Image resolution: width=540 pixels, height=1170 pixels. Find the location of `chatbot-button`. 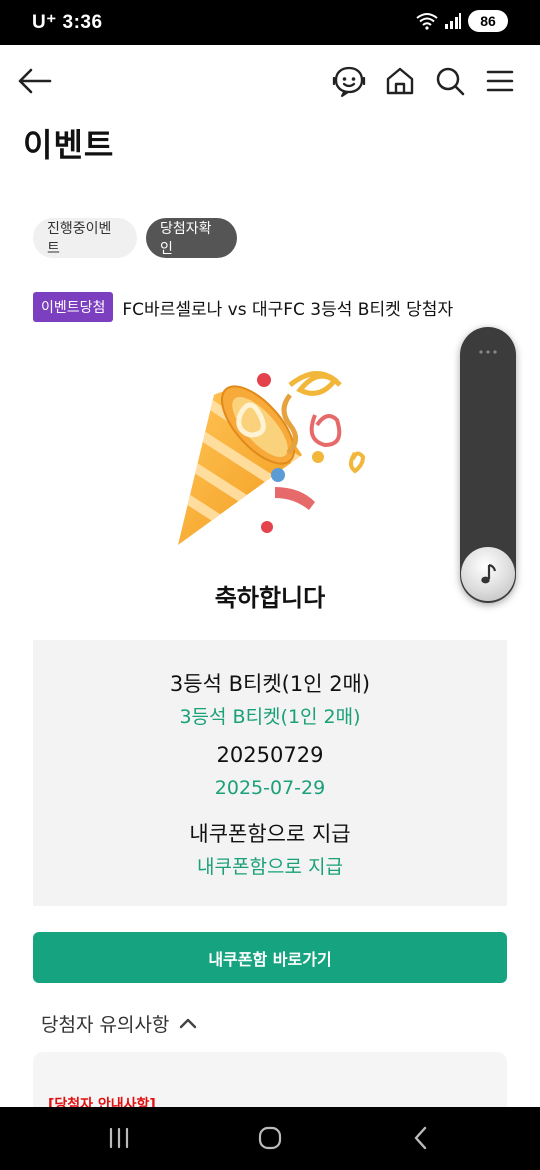

chatbot-button is located at coordinates (349, 81).